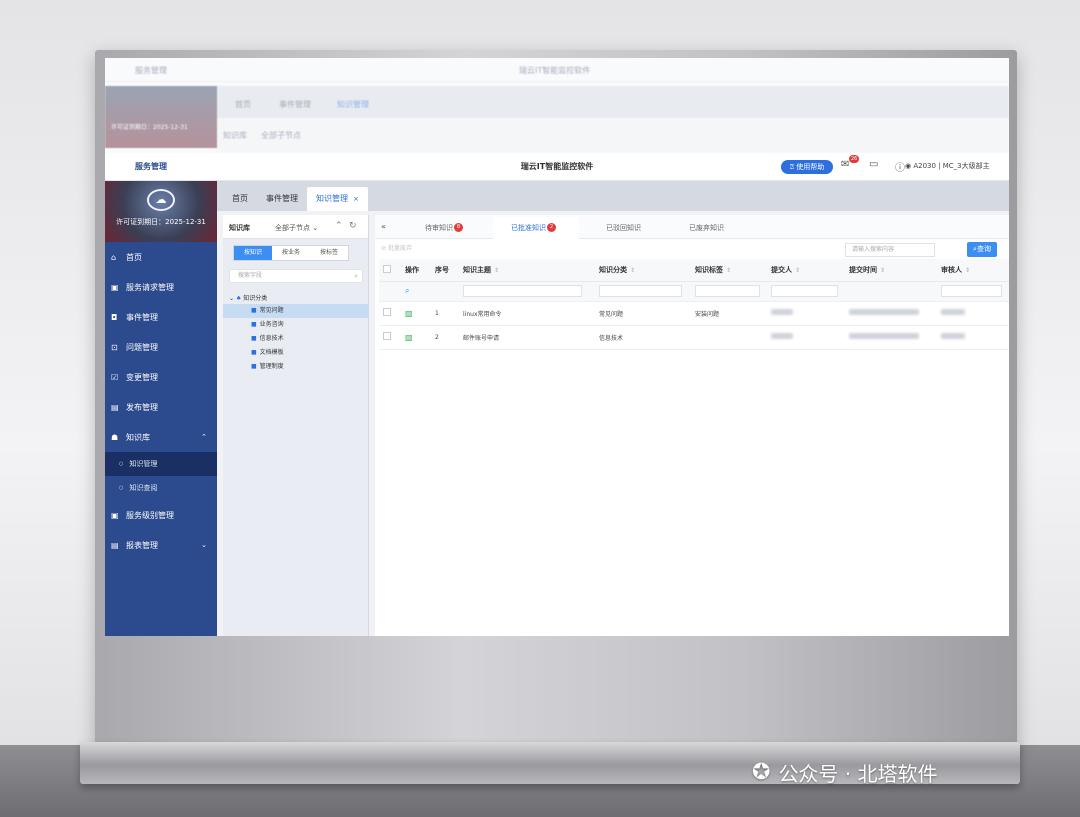  Describe the element at coordinates (248, 297) in the screenshot. I see `tree-root: ⌄ ♠ 知识分类` at that location.